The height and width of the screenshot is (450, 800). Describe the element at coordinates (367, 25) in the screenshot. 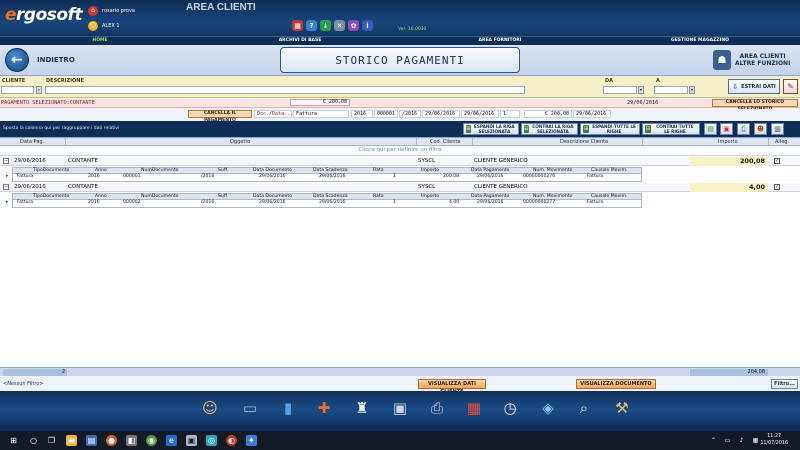

I see `info-icon: i` at that location.